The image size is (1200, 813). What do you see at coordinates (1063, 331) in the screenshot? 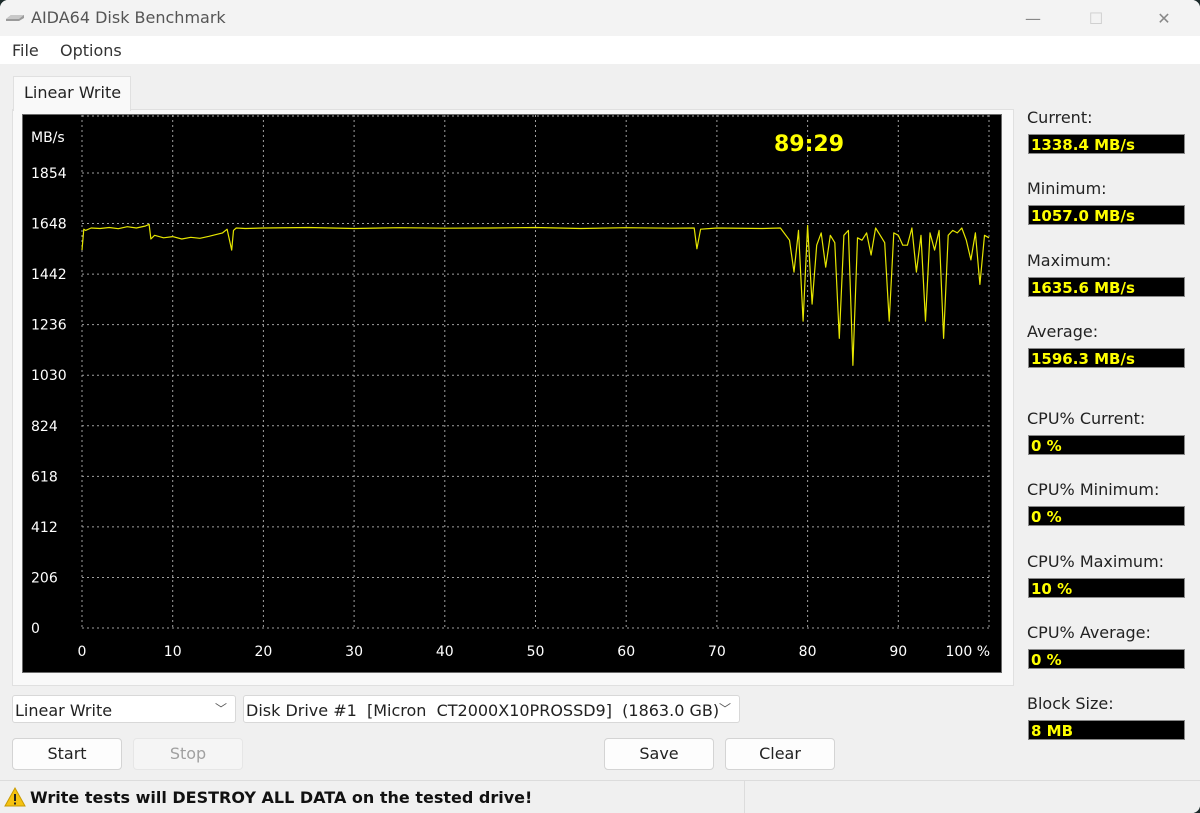
I see `stat-label-average: Average:` at bounding box center [1063, 331].